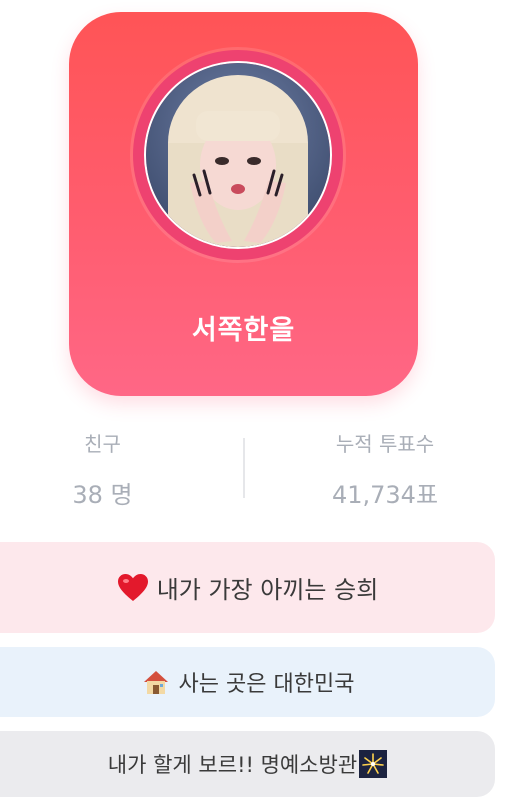 The height and width of the screenshot is (804, 512). I want to click on bio-line-hobby-text: 내가 할게 보르!! 명예소방관, so click(232, 765).